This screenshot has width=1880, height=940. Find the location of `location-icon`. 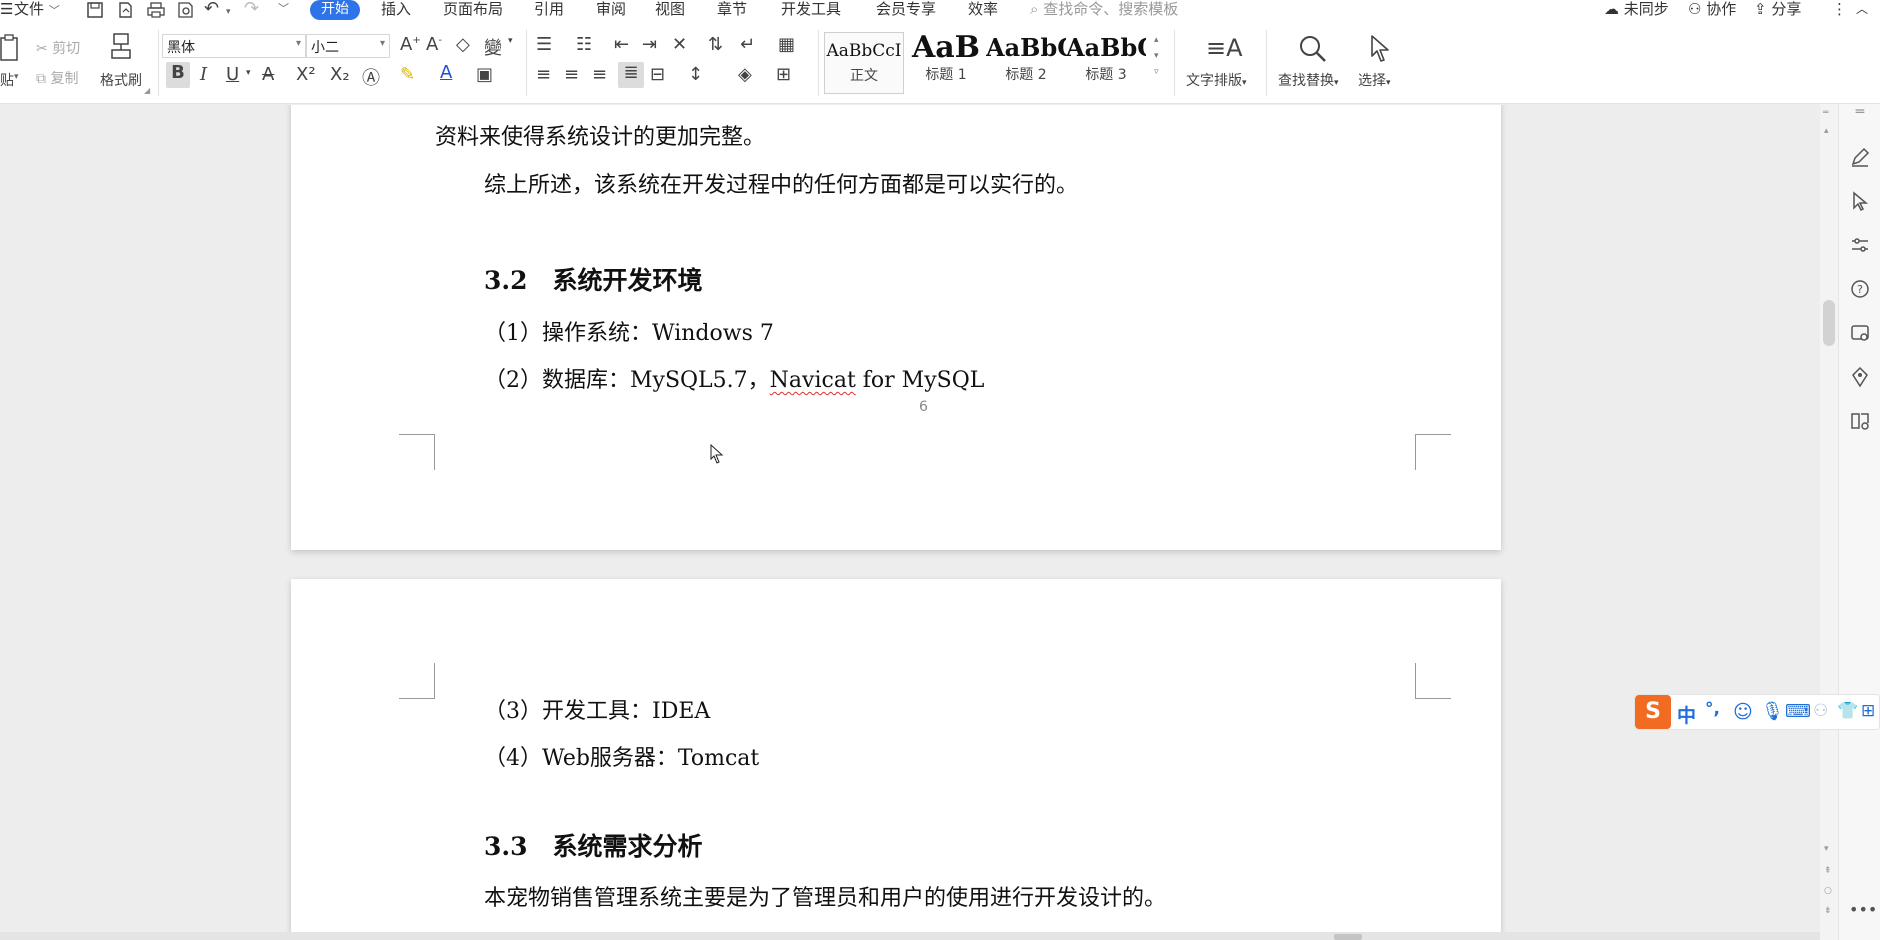

location-icon is located at coordinates (1860, 377).